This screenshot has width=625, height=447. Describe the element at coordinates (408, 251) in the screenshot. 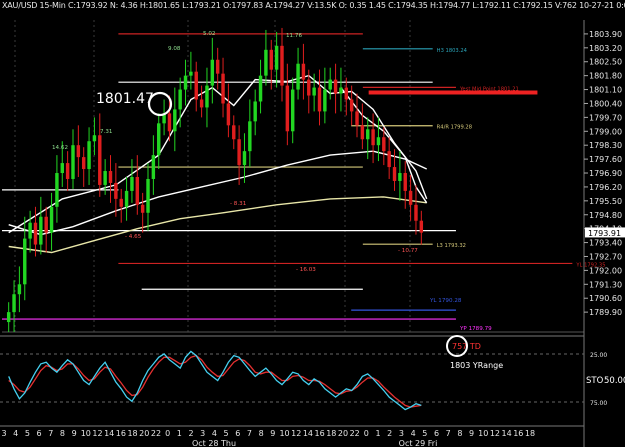

I see `chart-annotation: - 10.77` at that location.